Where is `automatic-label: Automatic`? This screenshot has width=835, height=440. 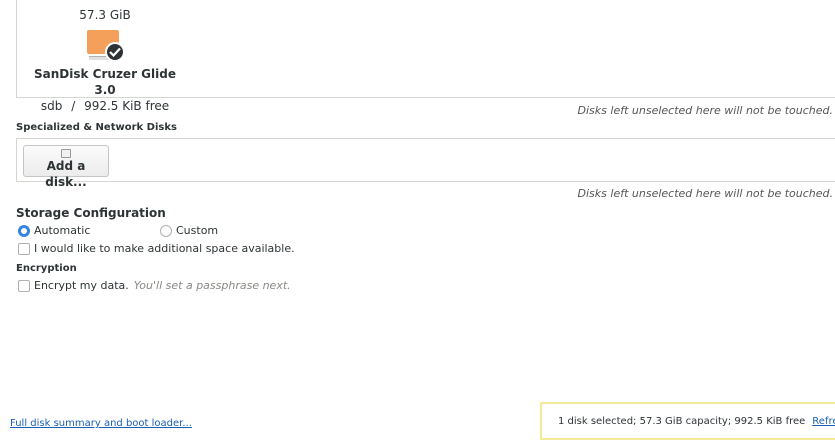
automatic-label: Automatic is located at coordinates (62, 230).